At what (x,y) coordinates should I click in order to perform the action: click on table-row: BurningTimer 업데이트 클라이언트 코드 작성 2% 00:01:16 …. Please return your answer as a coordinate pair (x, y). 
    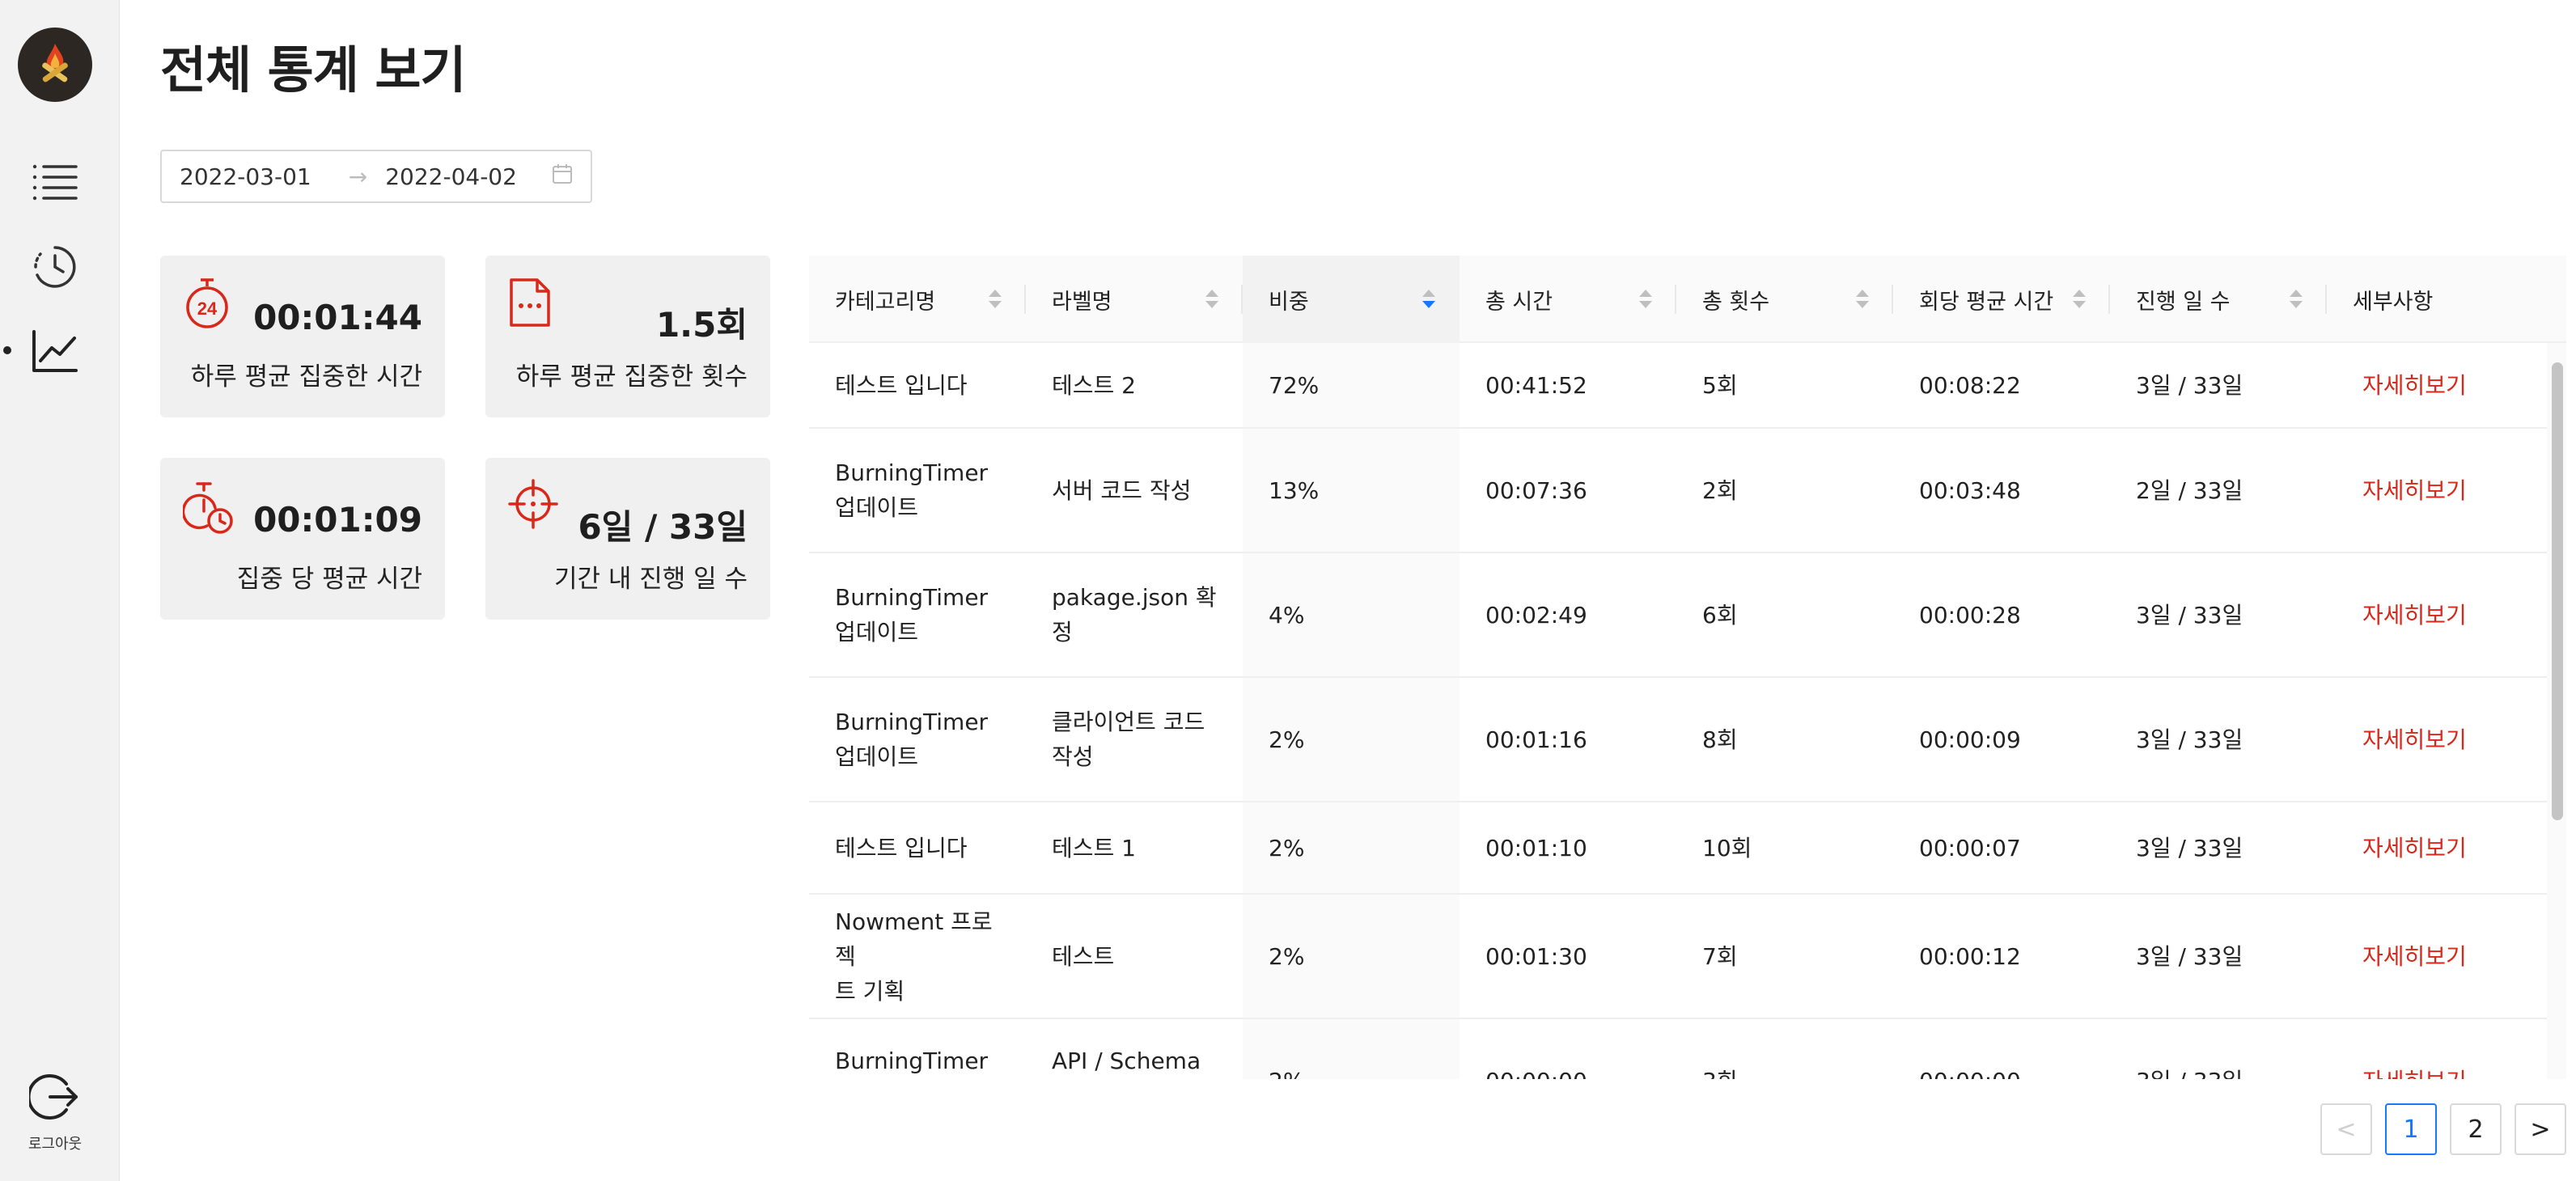
    Looking at the image, I should click on (1678, 740).